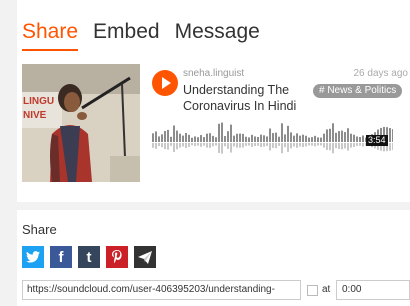 The height and width of the screenshot is (306, 410). Describe the element at coordinates (358, 91) in the screenshot. I see `genre-tag: # News & Politics` at that location.